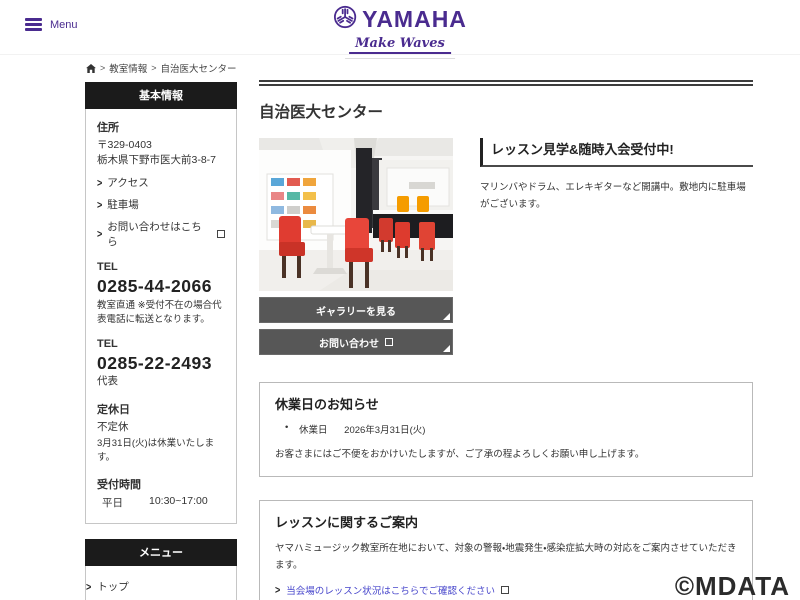 This screenshot has height=600, width=800. What do you see at coordinates (161, 553) in the screenshot?
I see `menu-title: メニュー` at bounding box center [161, 553].